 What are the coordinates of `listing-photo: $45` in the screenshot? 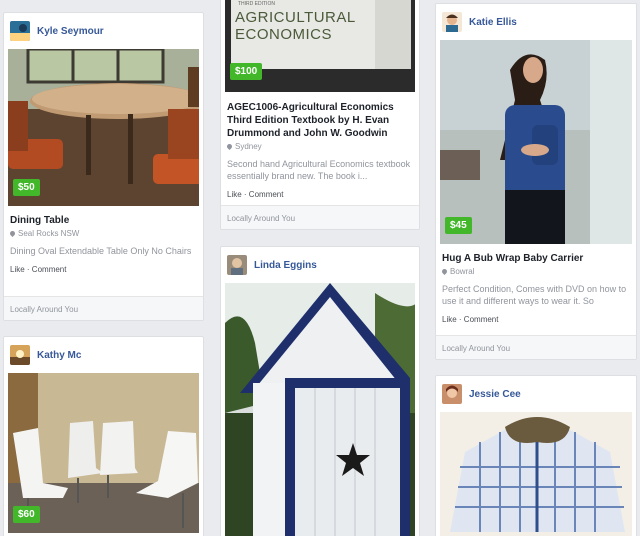 It's located at (536, 142).